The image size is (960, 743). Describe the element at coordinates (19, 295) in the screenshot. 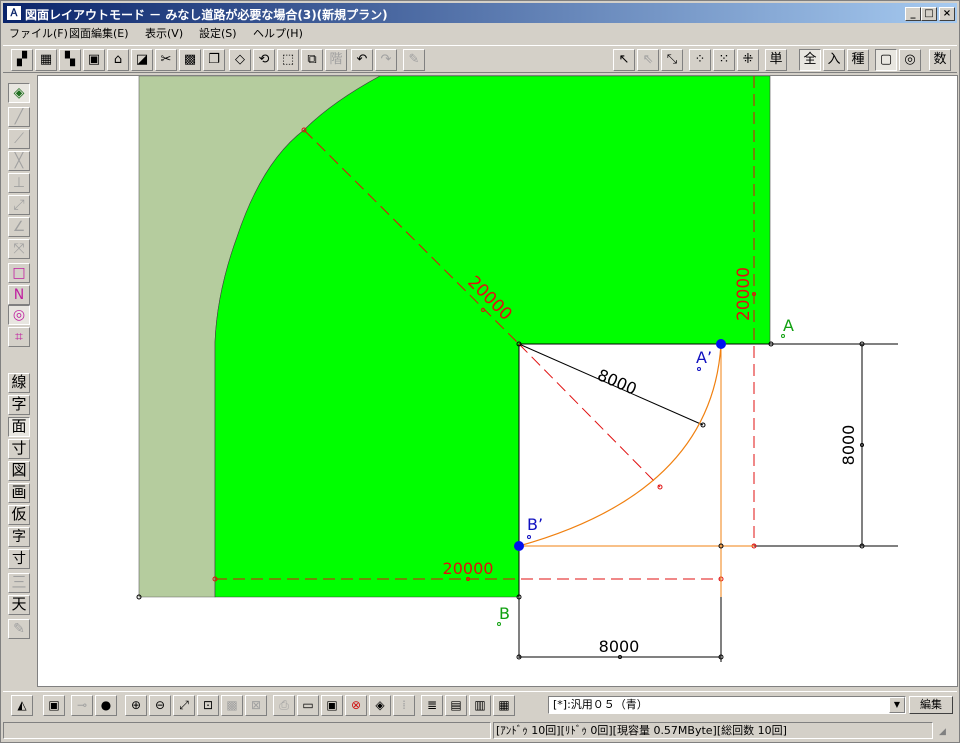

I see `polyline-tool-icon: N` at that location.